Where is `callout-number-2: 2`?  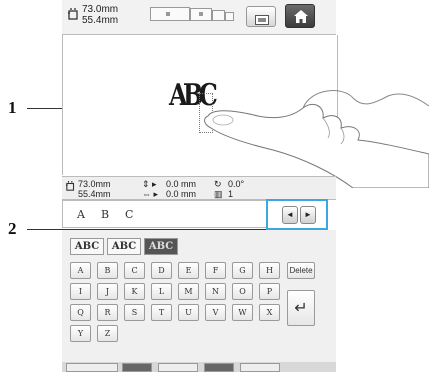
callout-number-2: 2 is located at coordinates (12, 228).